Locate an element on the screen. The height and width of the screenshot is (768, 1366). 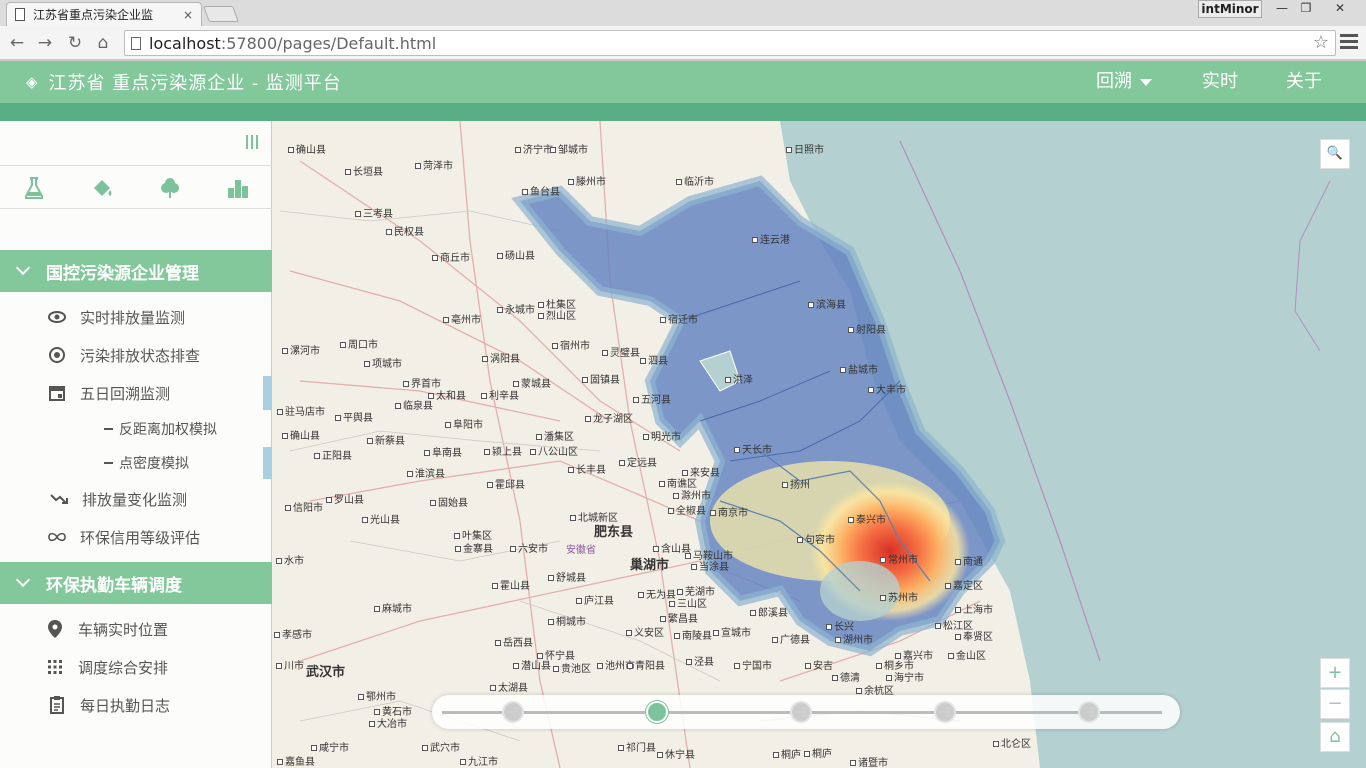
url-host: localhost is located at coordinates (185, 43).